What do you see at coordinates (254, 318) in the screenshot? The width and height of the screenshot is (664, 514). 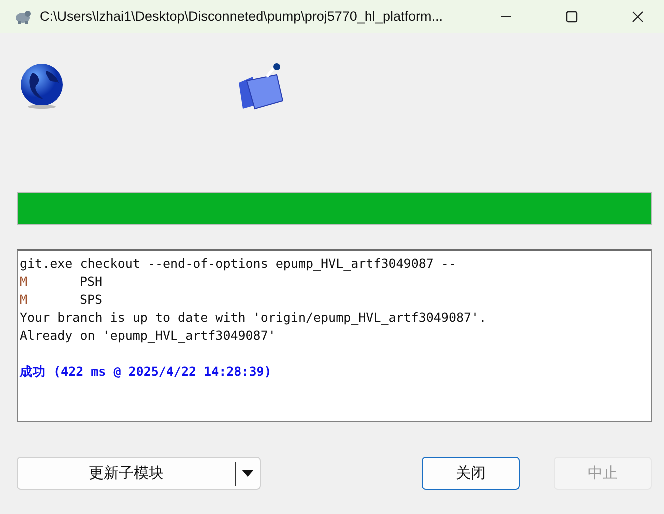 I see `log-line: Your branch is up to date with 'origin/epump_HVL_artf3049087'.` at bounding box center [254, 318].